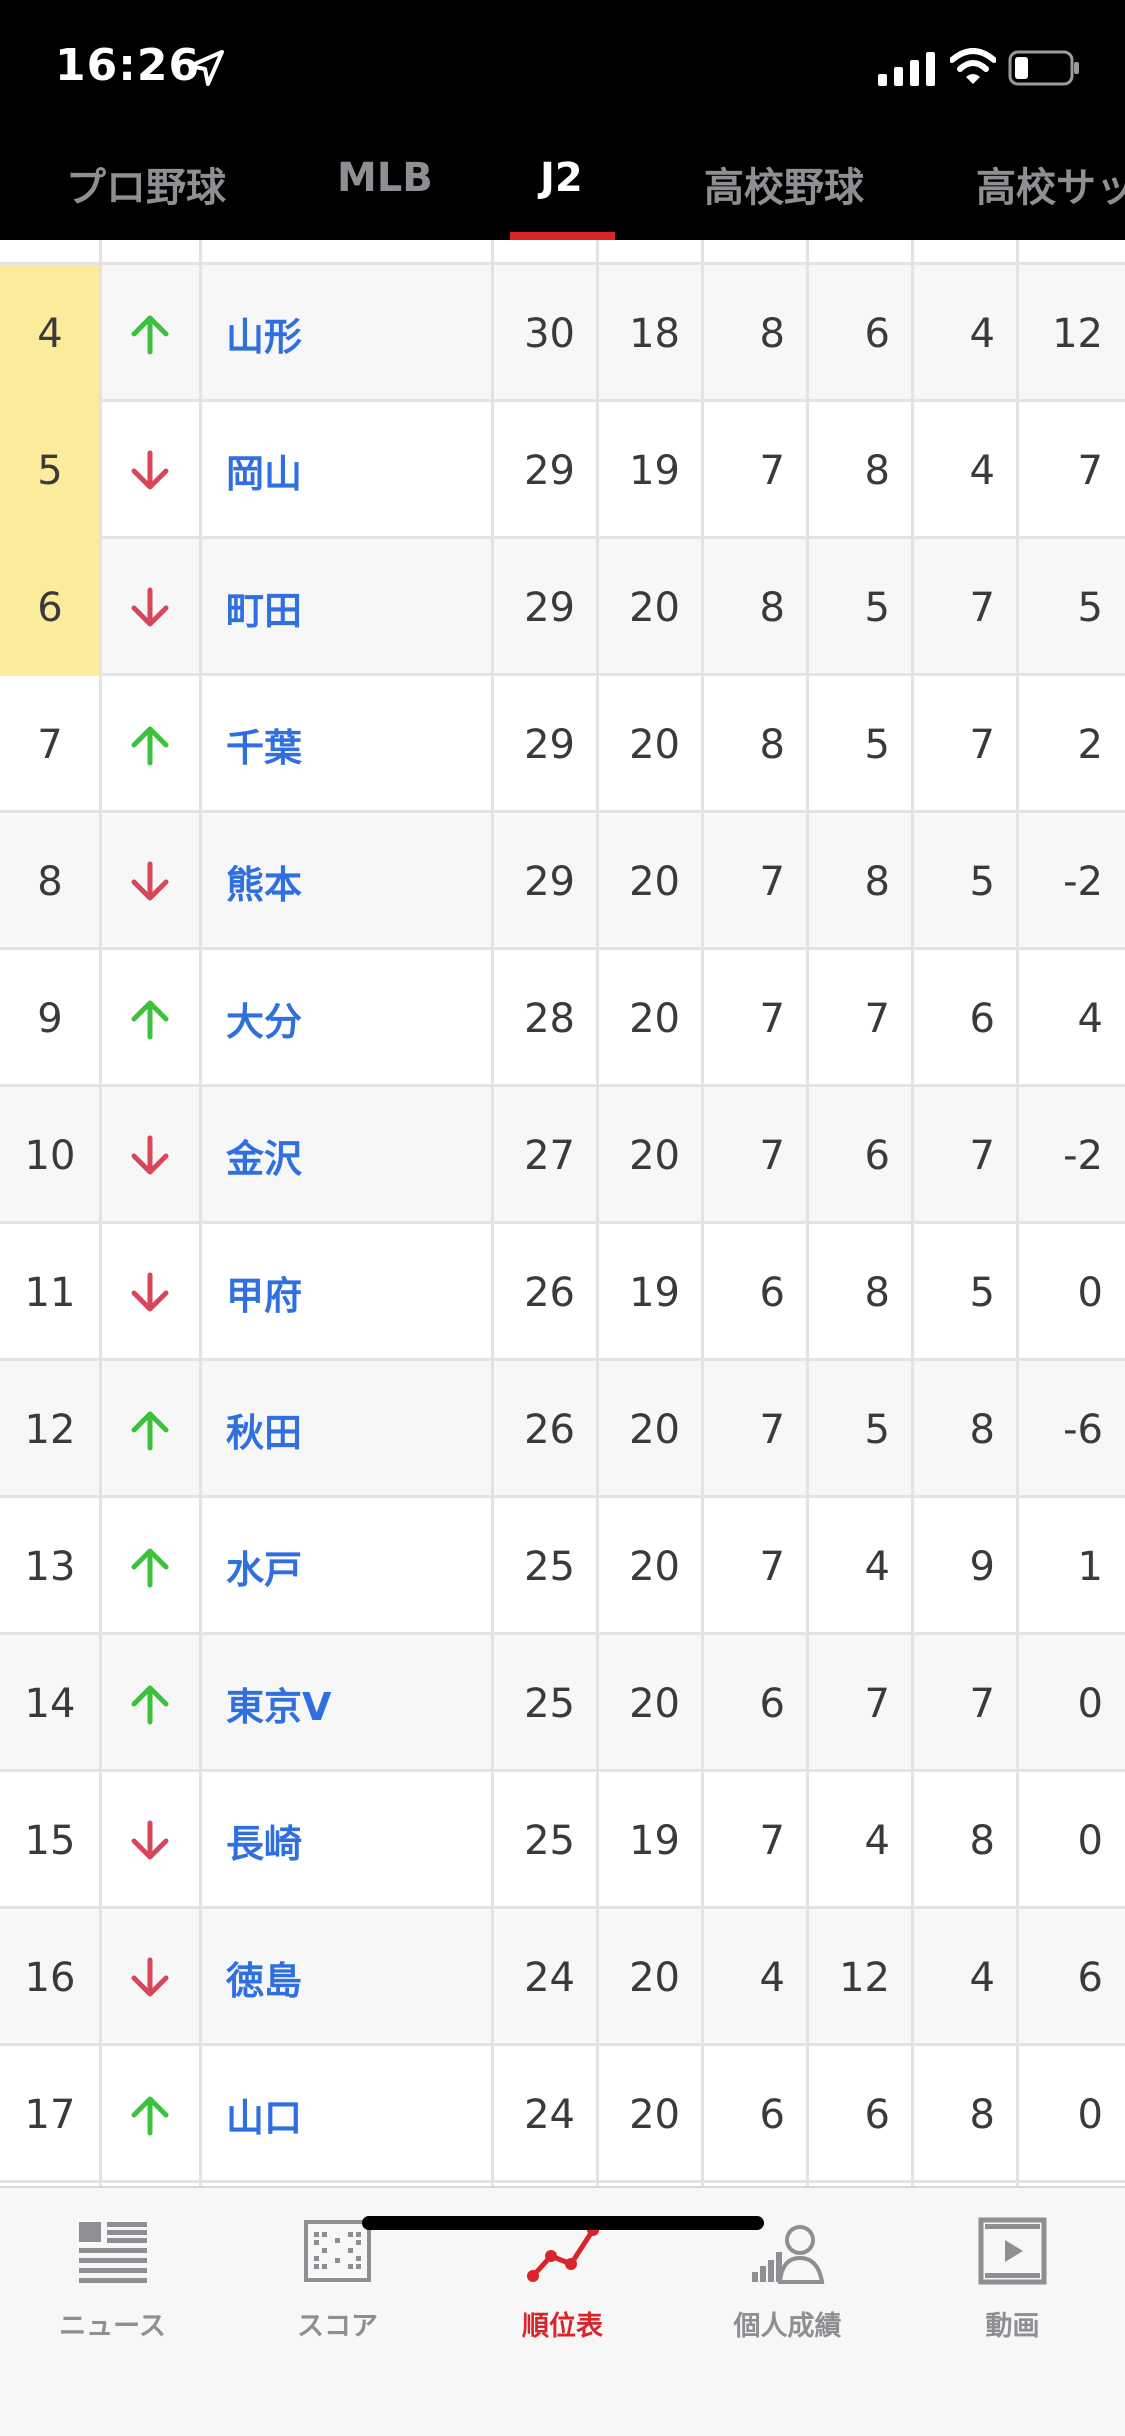  Describe the element at coordinates (864, 1977) in the screenshot. I see `drawn-cell: 12` at that location.